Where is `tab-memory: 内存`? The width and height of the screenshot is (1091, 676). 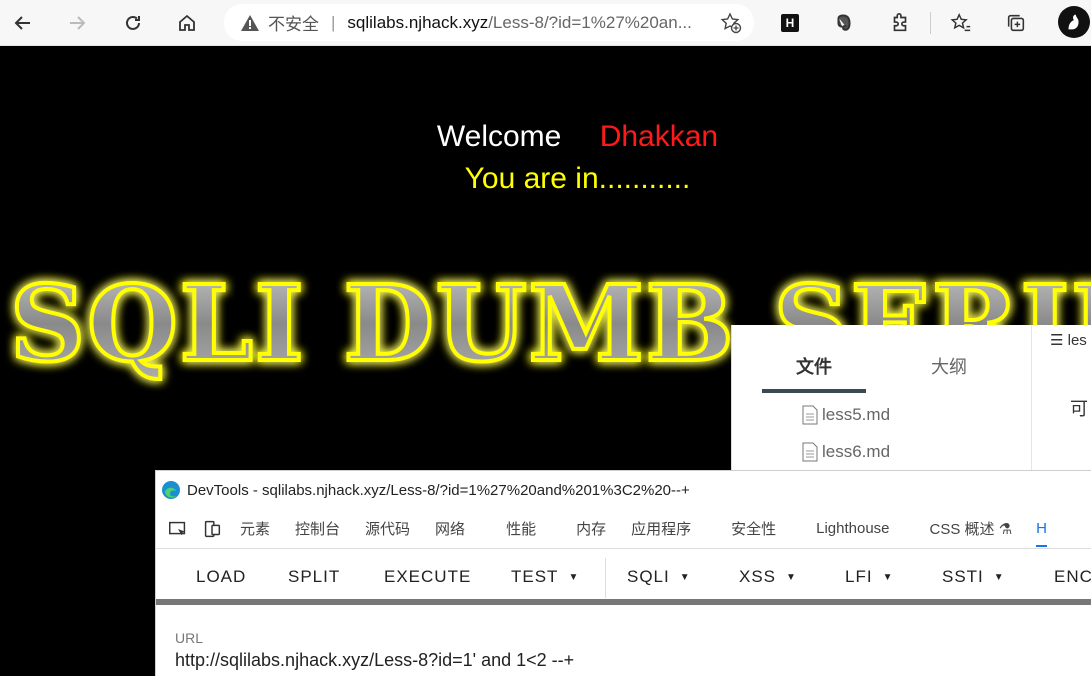 tab-memory: 内存 is located at coordinates (591, 528).